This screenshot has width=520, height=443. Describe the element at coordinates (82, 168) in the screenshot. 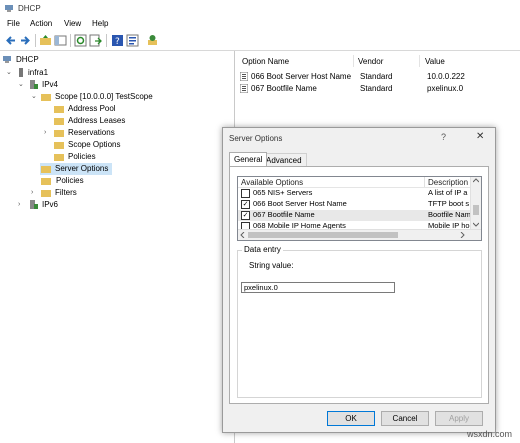

I see `tree-label: Server Options` at that location.